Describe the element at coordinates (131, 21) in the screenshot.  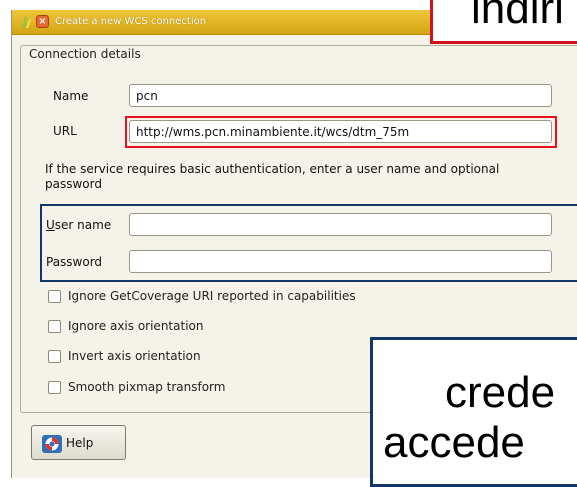
I see `window-title: Create a new WCS connection` at that location.